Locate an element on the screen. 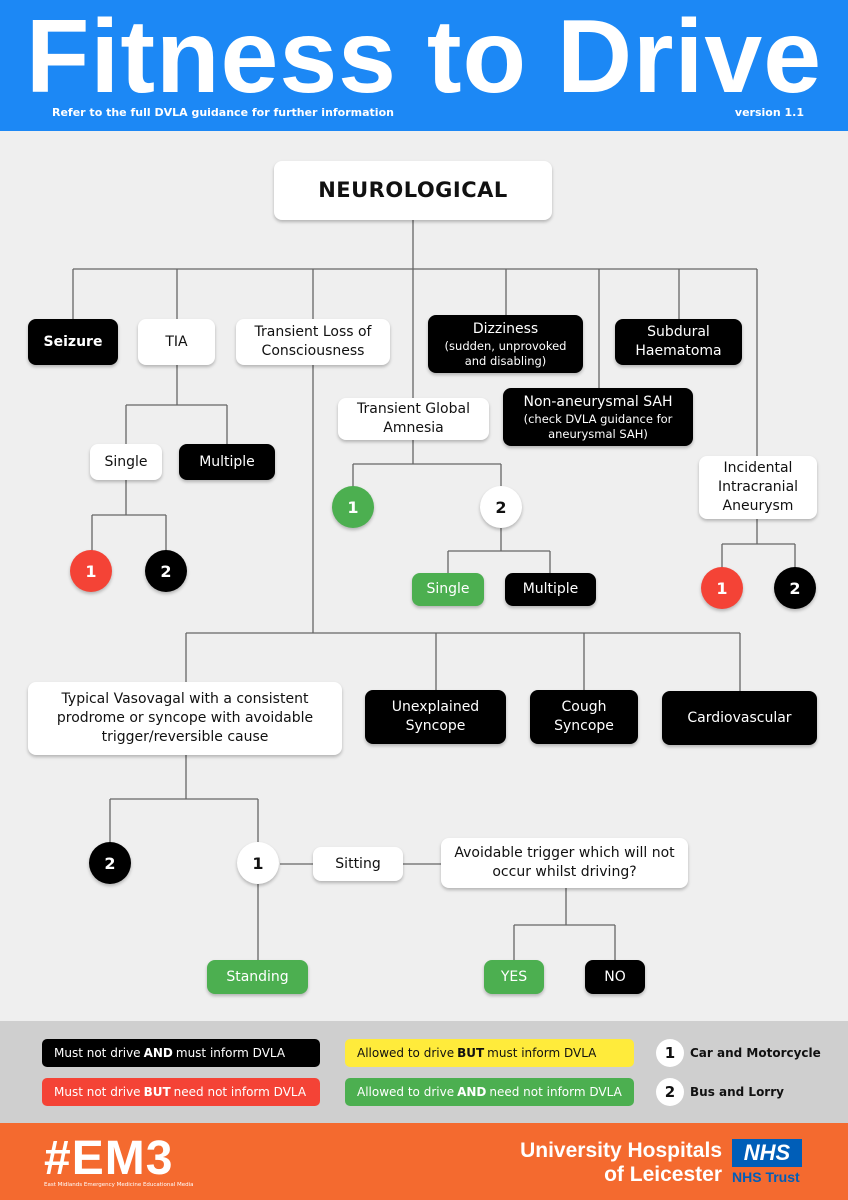 This screenshot has height=1200, width=848. root-neurological: NEUROLOGICAL is located at coordinates (413, 190).